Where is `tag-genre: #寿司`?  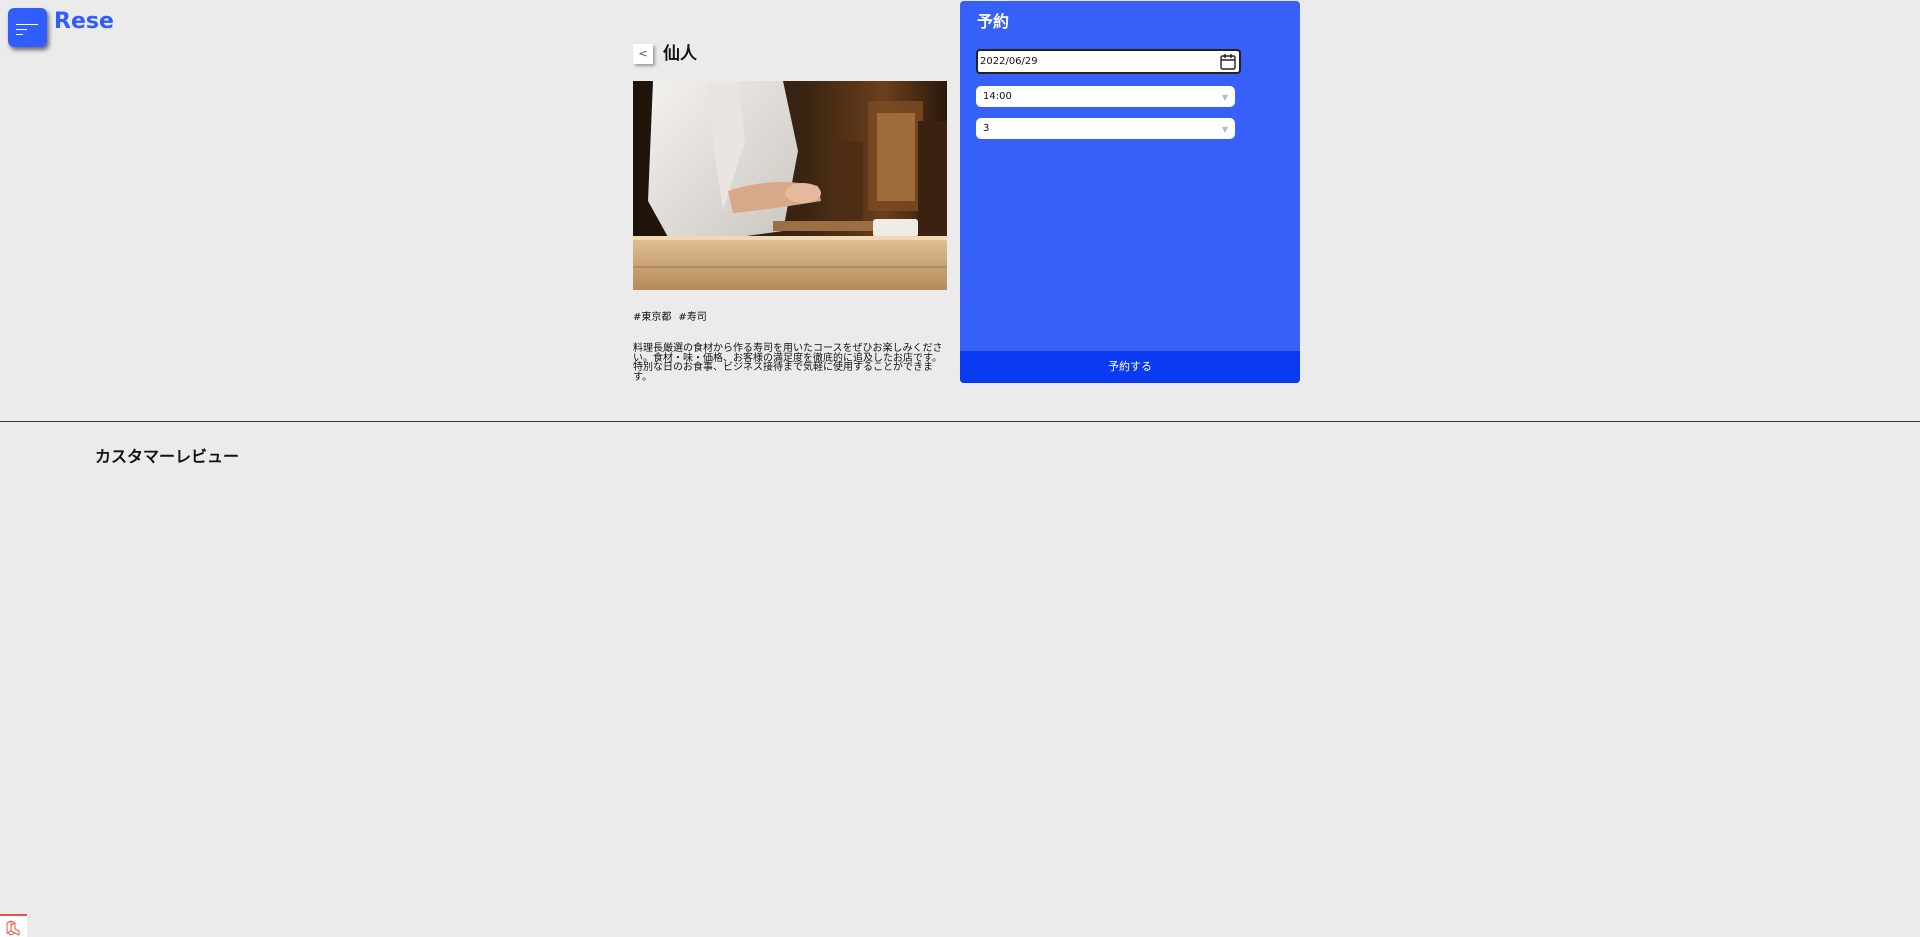
tag-genre: #寿司 is located at coordinates (692, 317).